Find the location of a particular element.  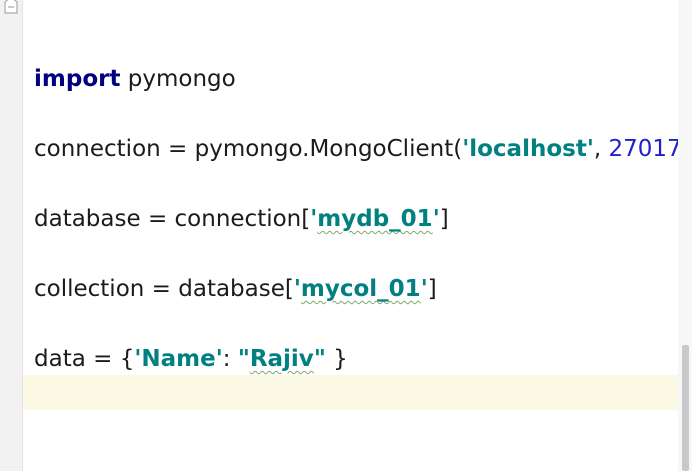

code-line-data: data = {'Name': "Rajiv" } is located at coordinates (191, 359).